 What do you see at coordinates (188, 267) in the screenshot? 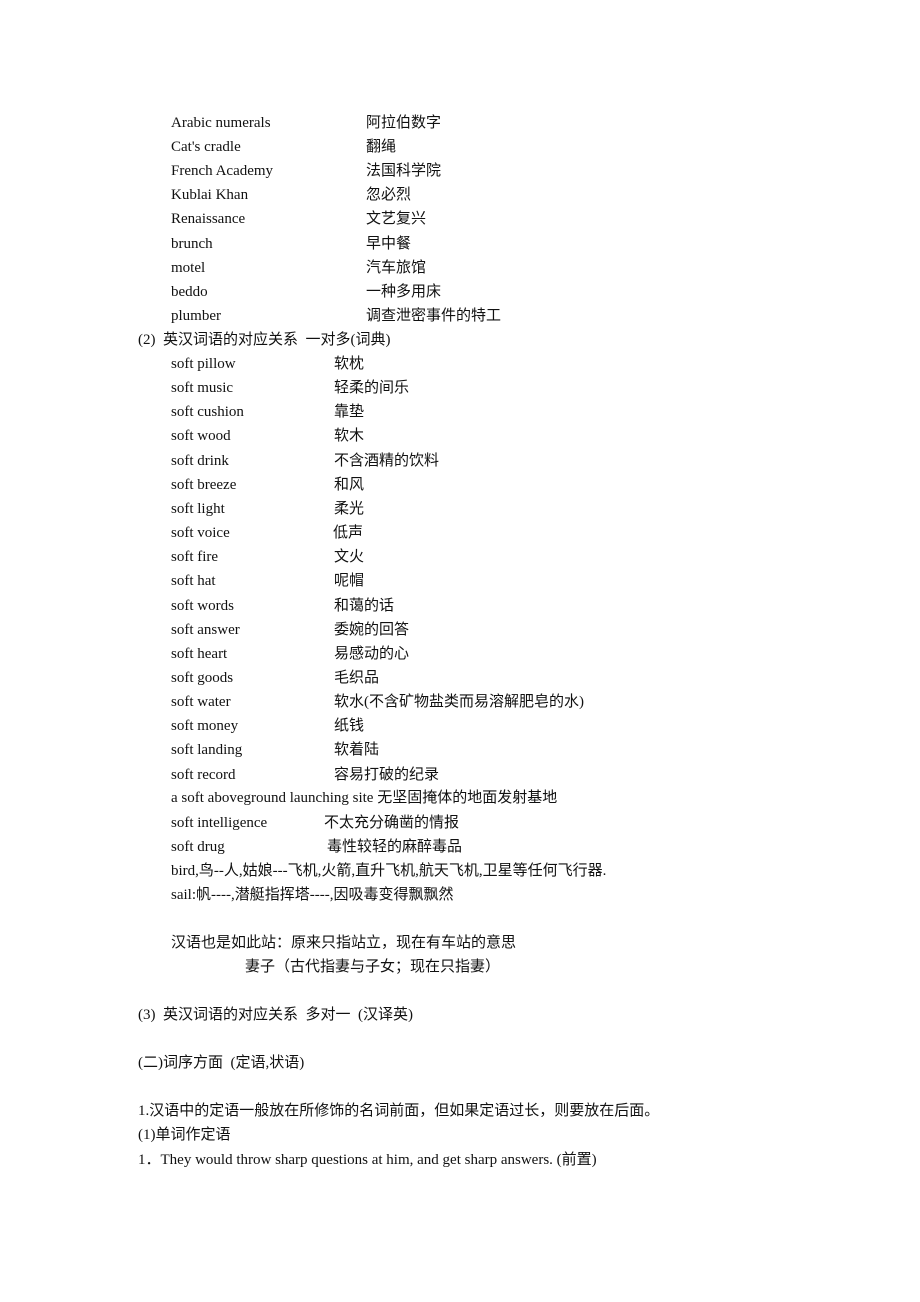
I see `term-english: motel` at bounding box center [188, 267].